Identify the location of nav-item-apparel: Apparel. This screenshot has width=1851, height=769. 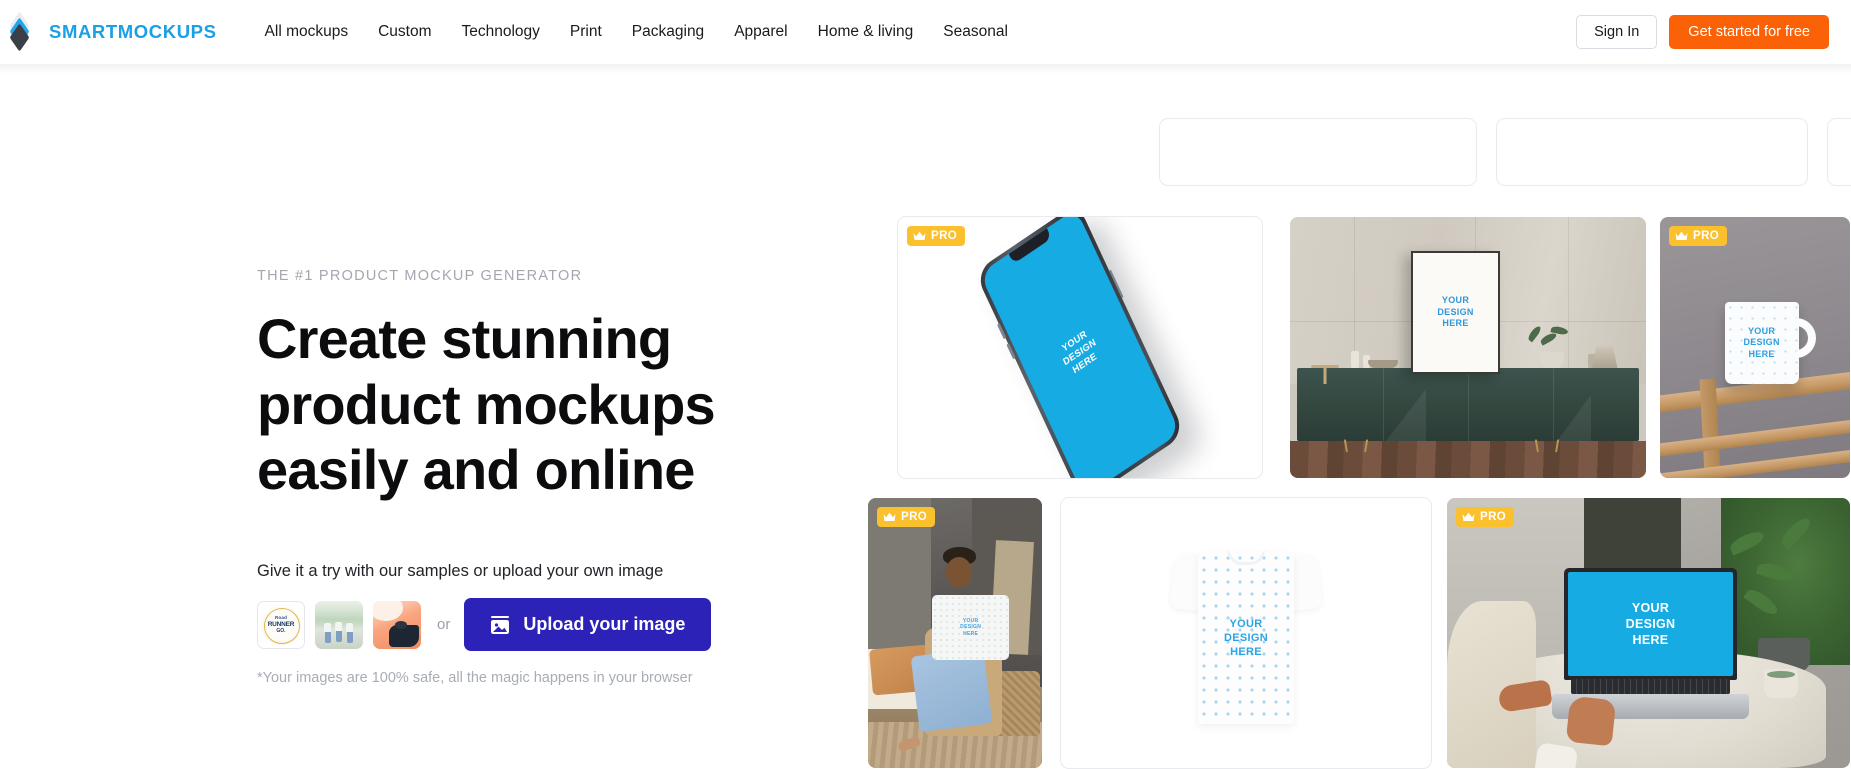
(760, 32).